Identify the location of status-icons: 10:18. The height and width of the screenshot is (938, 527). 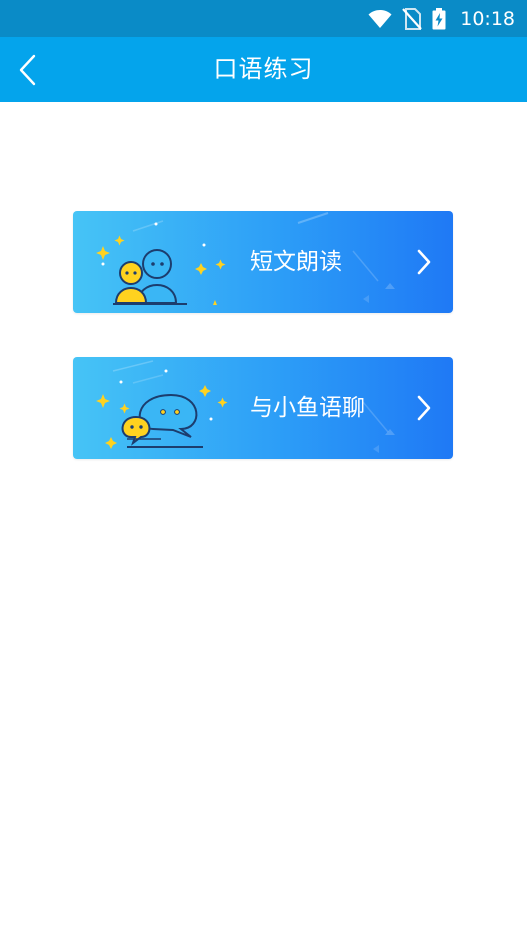
(441, 18).